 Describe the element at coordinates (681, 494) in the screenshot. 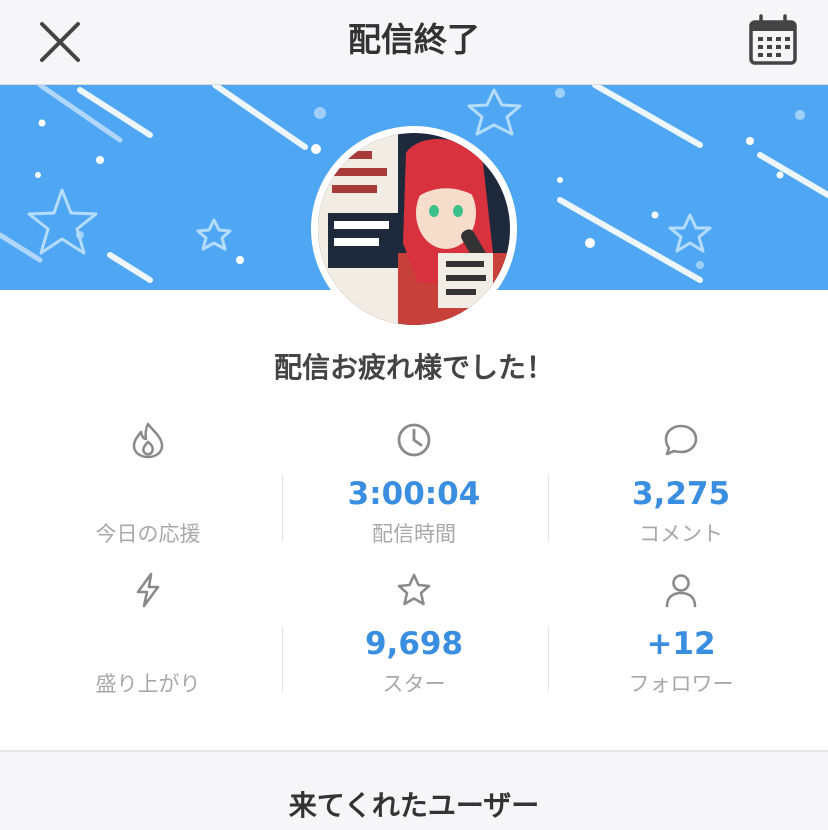

I see `stat-value: 3,275` at that location.